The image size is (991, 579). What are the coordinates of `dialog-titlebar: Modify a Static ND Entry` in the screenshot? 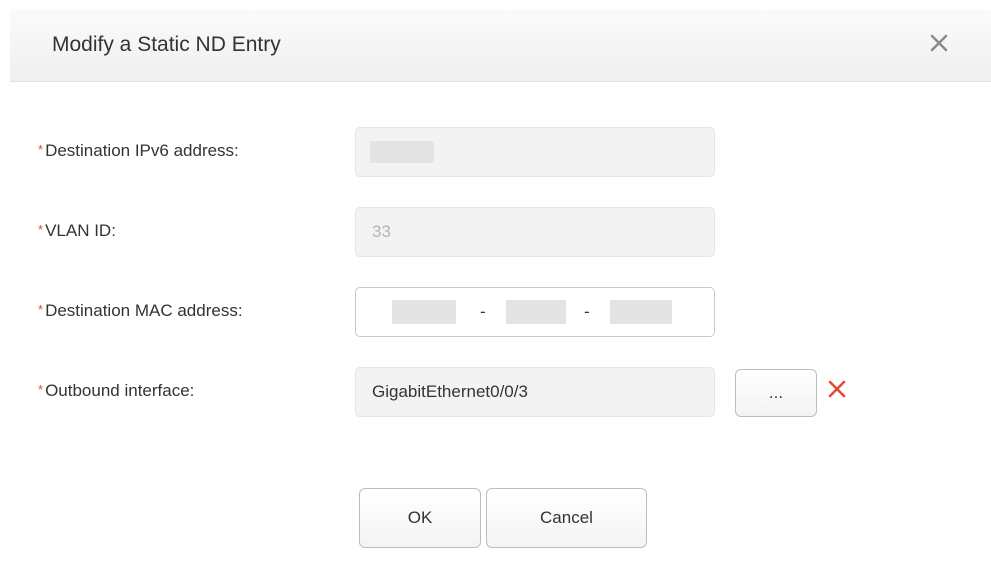 It's located at (500, 45).